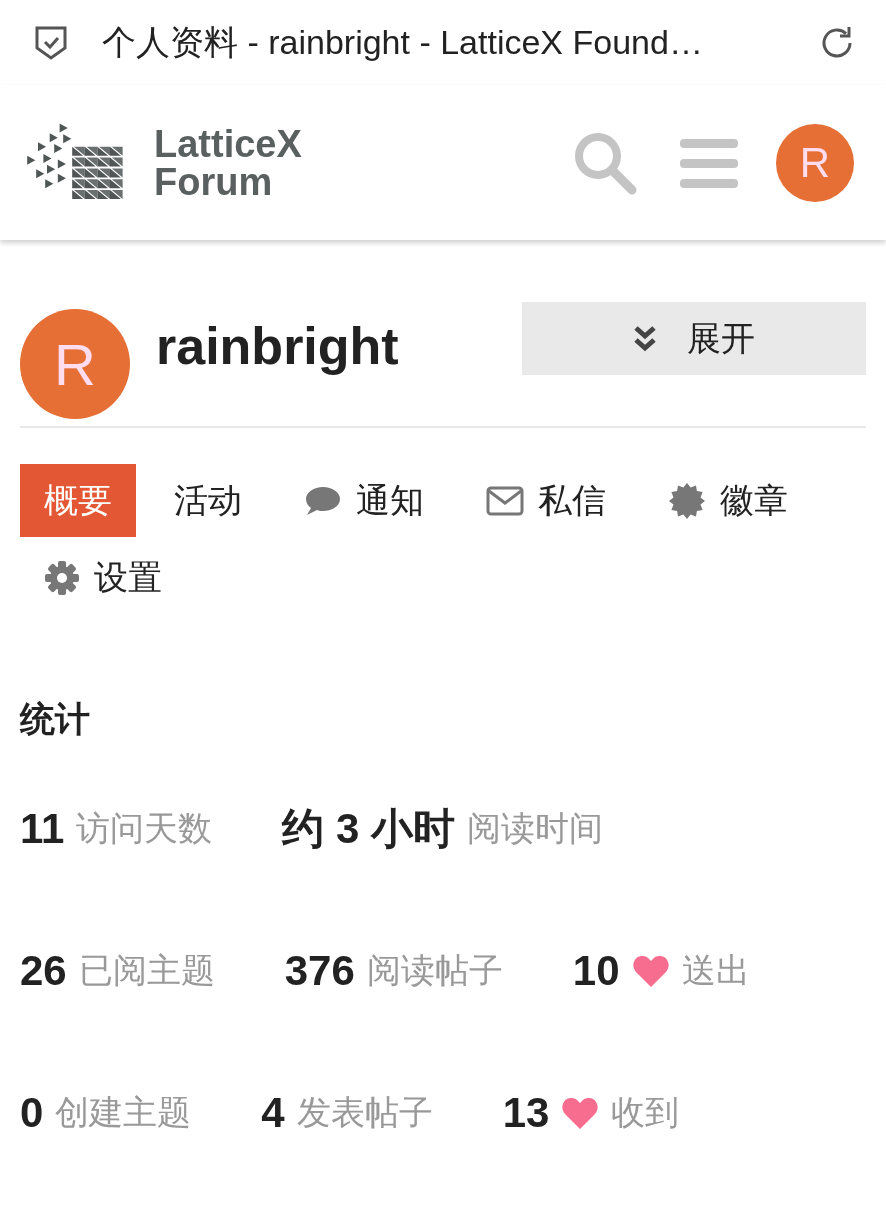 The height and width of the screenshot is (1210, 886). What do you see at coordinates (228, 143) in the screenshot?
I see `logo-text: LatticeX` at bounding box center [228, 143].